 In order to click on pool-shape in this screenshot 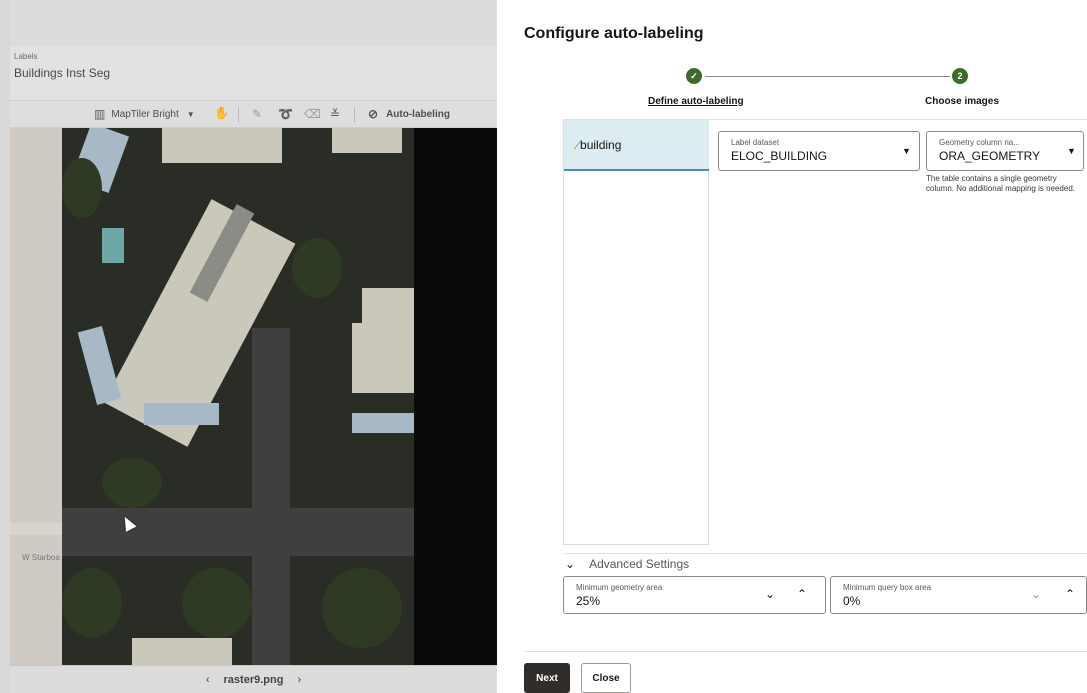, I will do `click(113, 245)`.